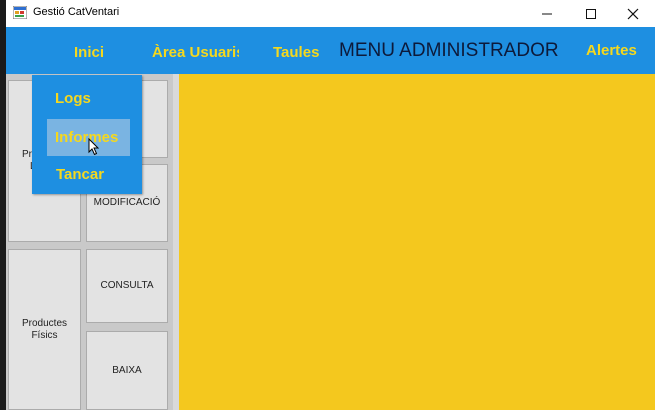 The width and height of the screenshot is (655, 410). I want to click on tile-baixa-label: BAIXA, so click(127, 370).